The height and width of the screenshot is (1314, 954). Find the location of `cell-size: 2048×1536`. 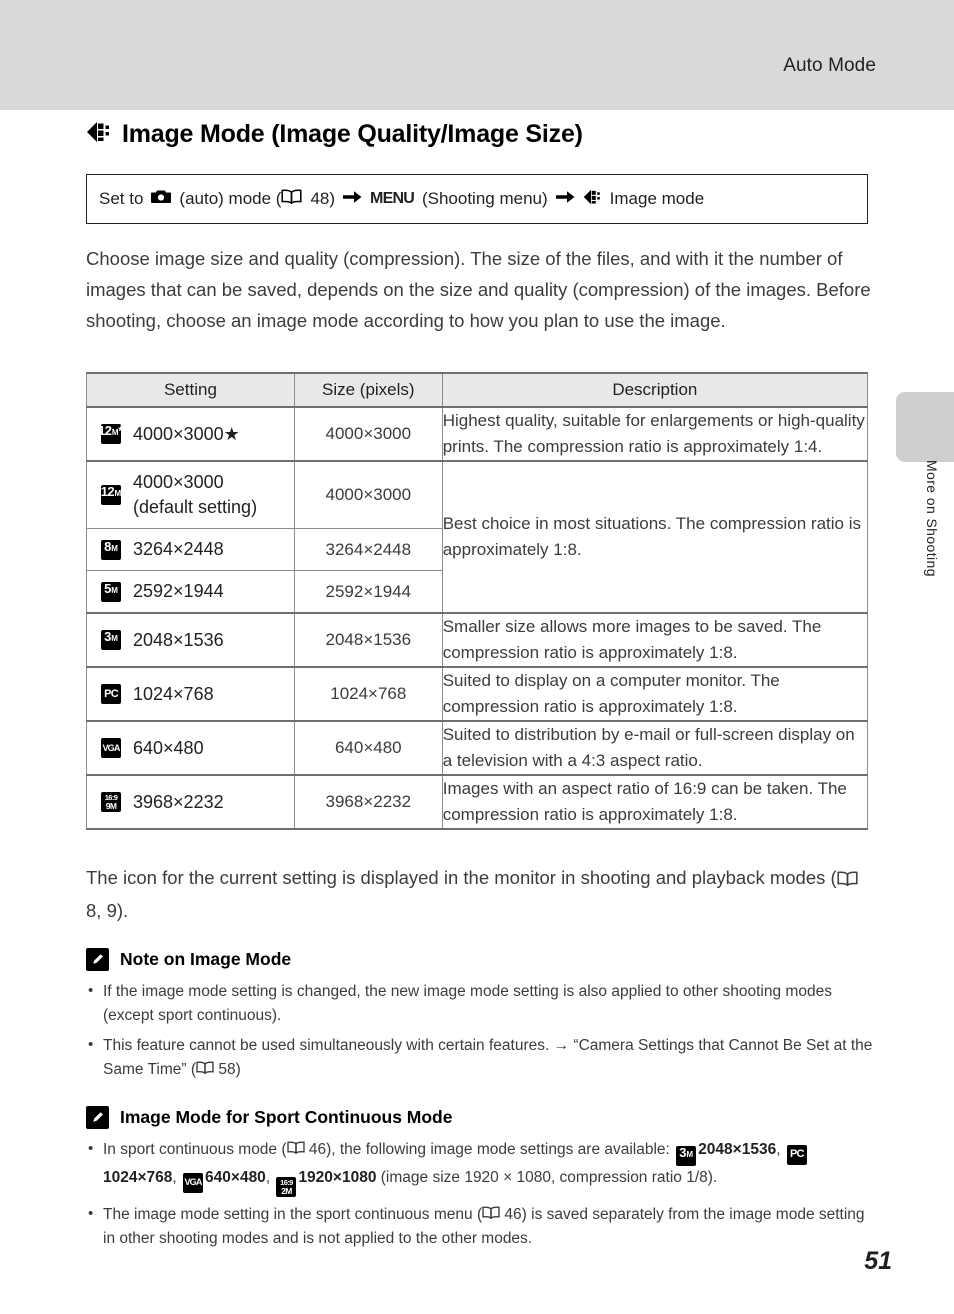

cell-size: 2048×1536 is located at coordinates (368, 640).